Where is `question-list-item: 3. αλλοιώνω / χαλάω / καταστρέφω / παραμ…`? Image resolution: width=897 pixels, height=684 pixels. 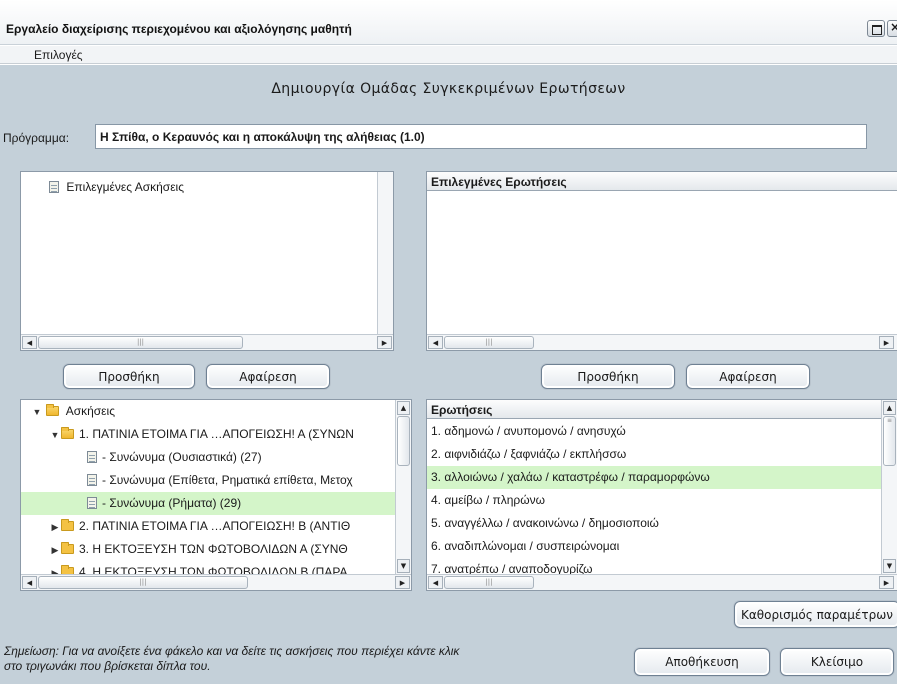
question-list-item: 3. αλλοιώνω / χαλάω / καταστρέφω / παραμ… is located at coordinates (654, 477).